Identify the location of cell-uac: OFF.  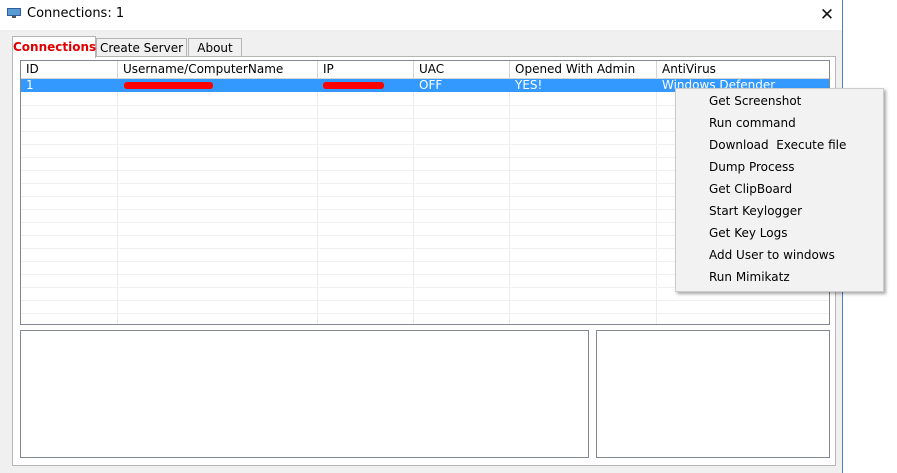
(431, 85).